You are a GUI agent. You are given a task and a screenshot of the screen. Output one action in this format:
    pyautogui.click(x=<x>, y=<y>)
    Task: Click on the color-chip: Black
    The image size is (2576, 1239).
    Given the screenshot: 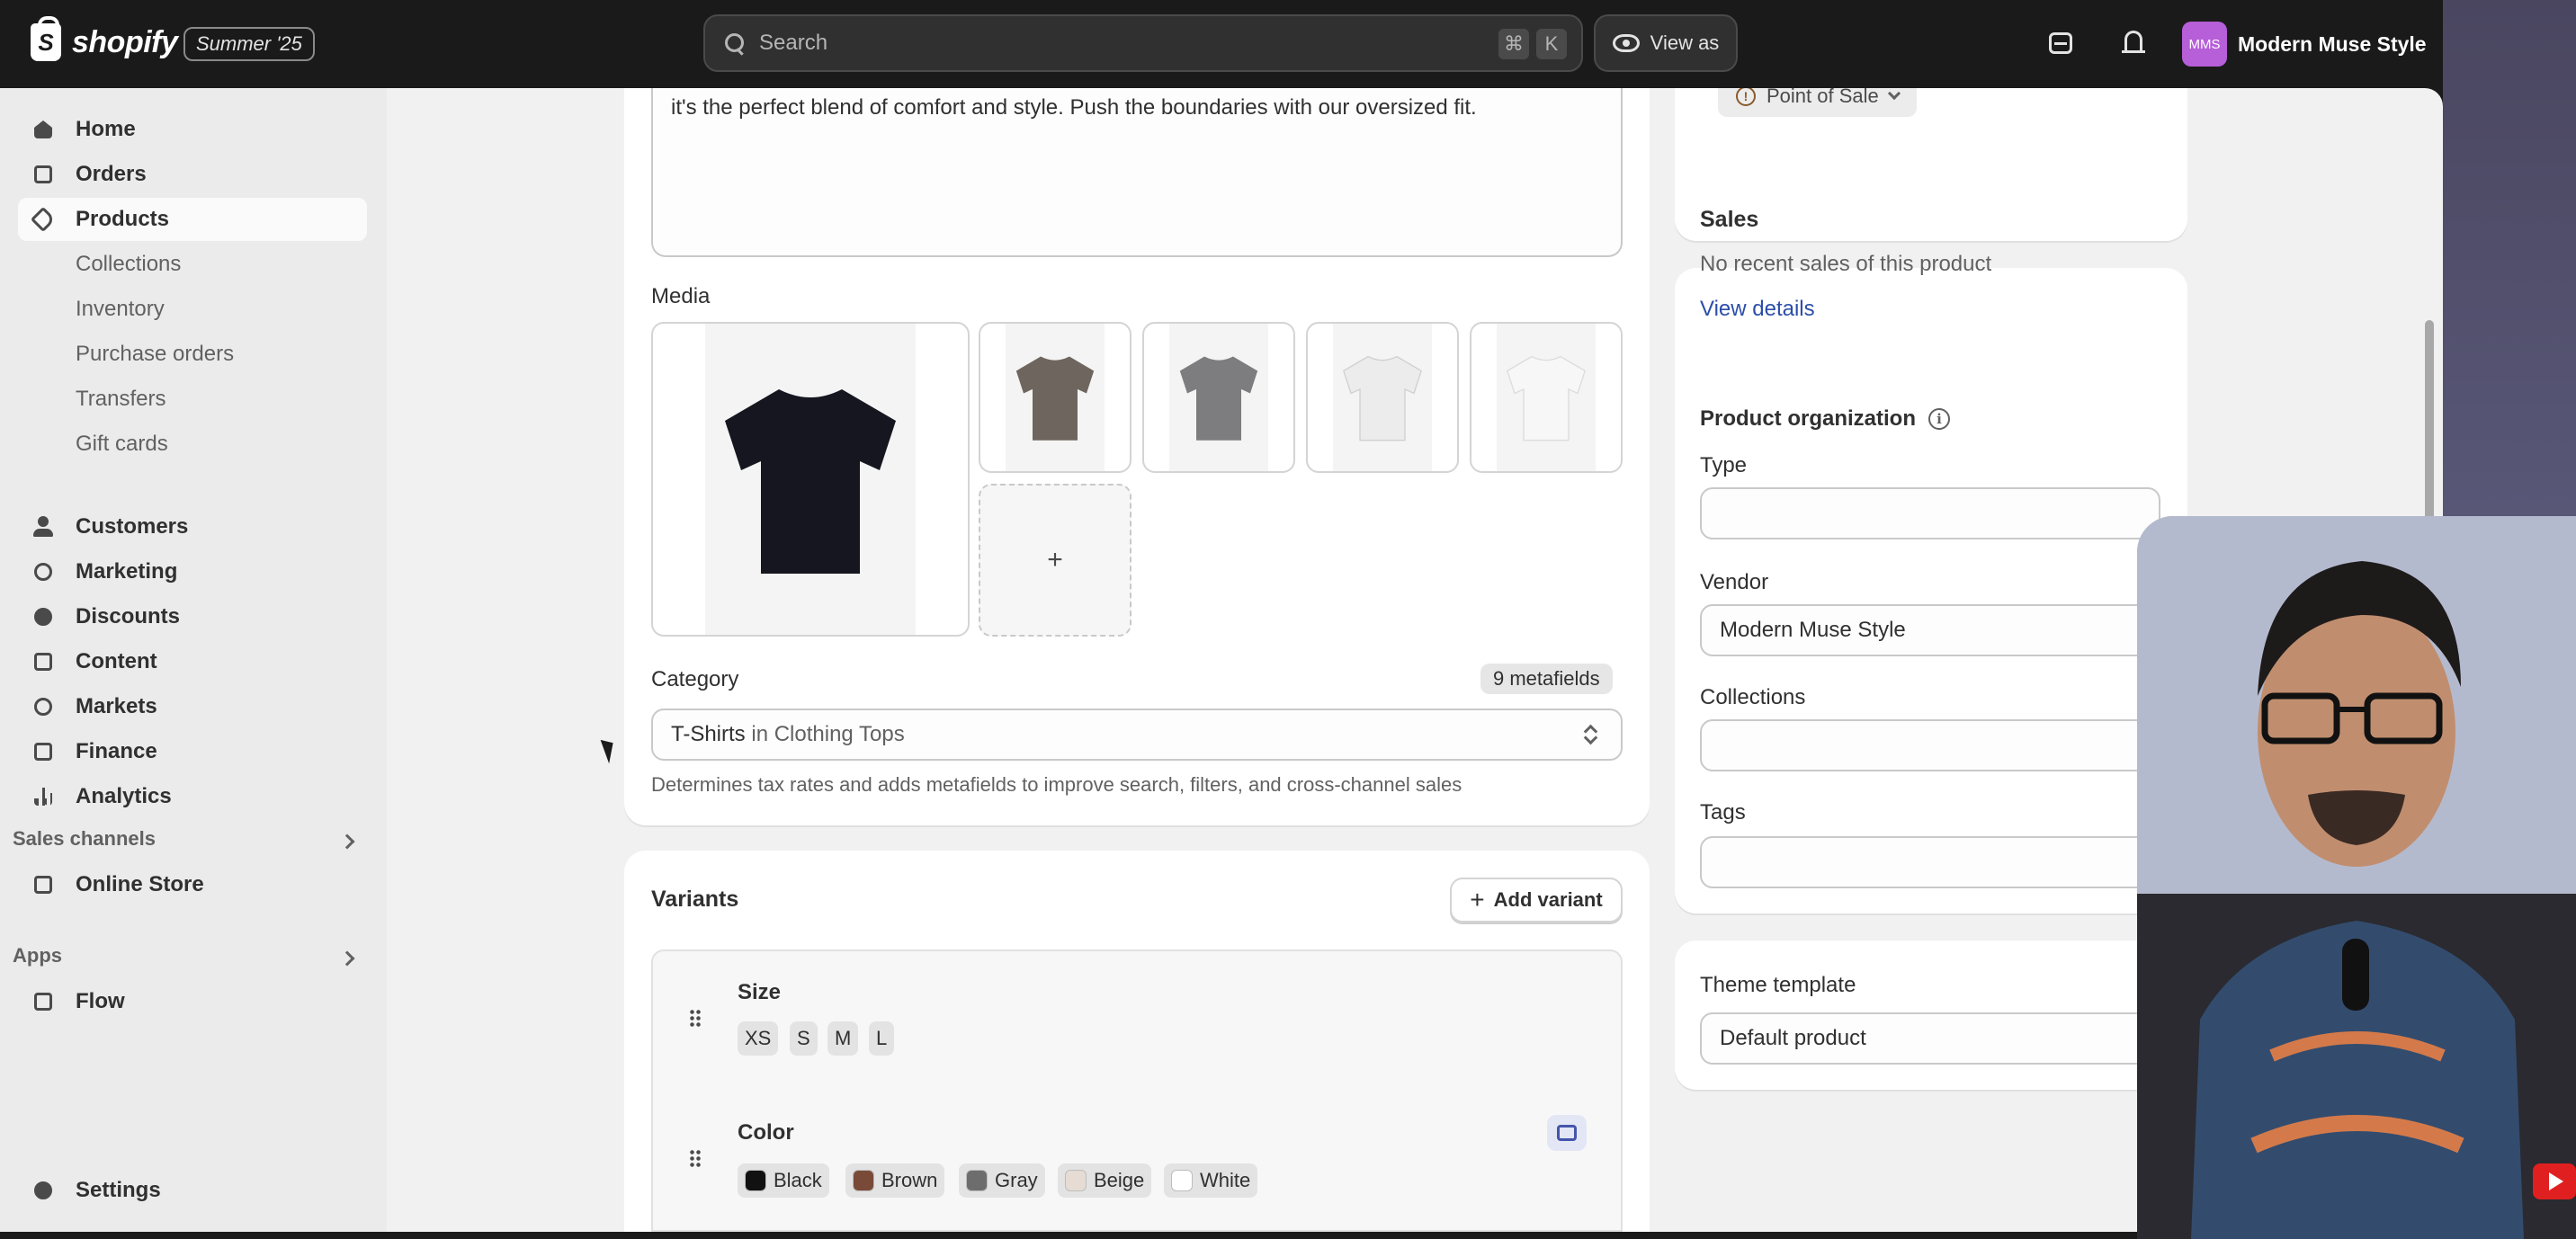 What is the action you would take?
    pyautogui.click(x=783, y=1180)
    